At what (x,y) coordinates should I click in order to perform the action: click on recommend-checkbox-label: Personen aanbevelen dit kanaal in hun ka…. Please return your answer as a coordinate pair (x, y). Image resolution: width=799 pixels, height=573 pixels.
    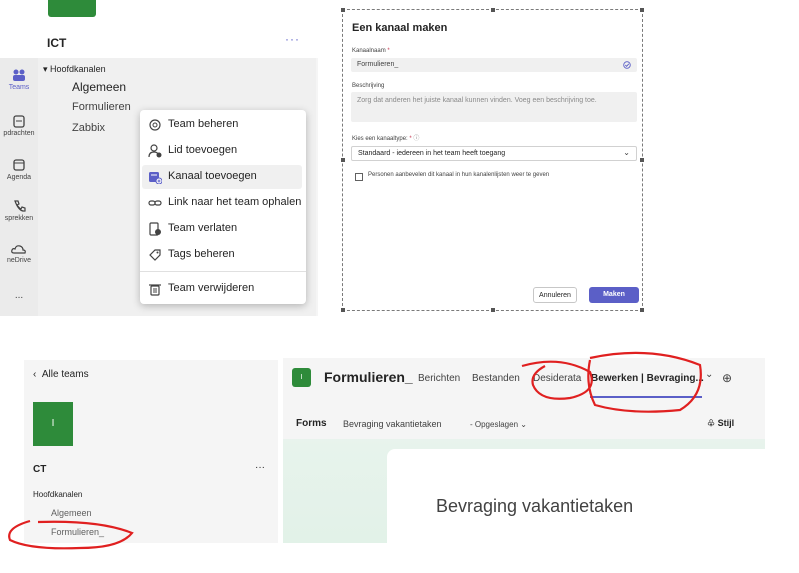
    Looking at the image, I should click on (459, 175).